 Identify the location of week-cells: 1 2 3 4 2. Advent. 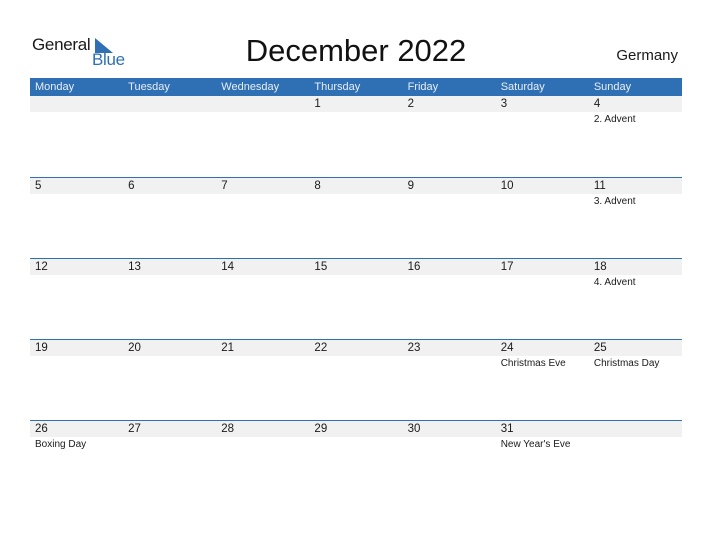
(356, 111).